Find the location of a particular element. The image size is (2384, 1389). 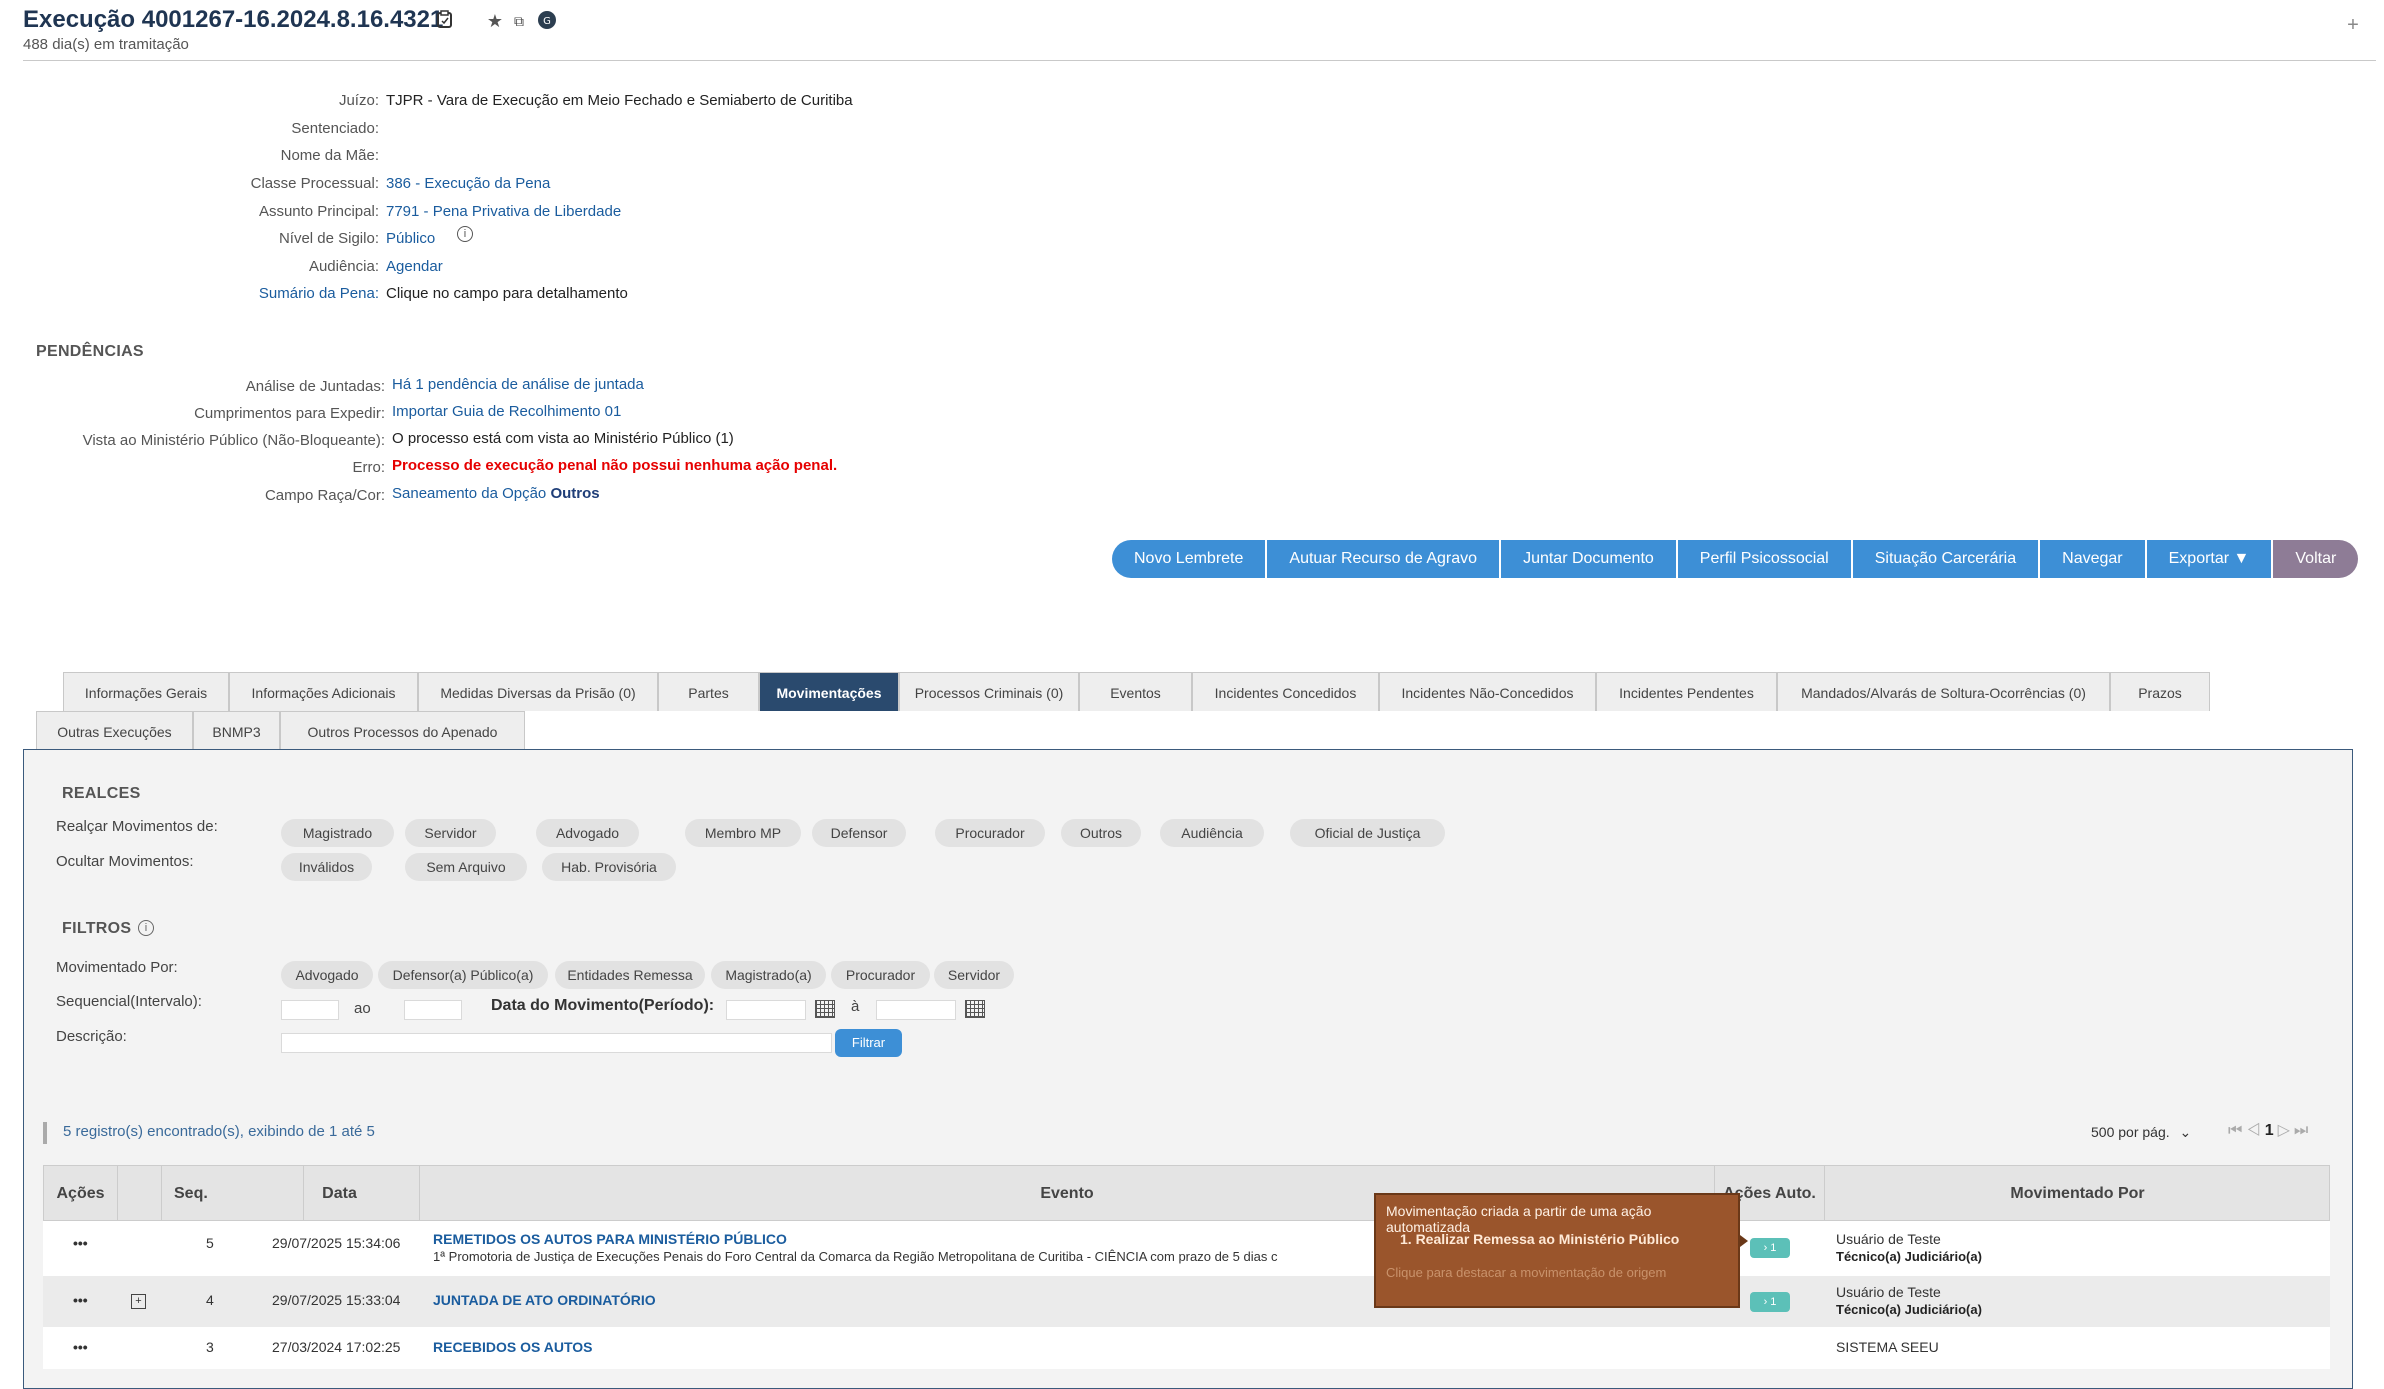

navegar-button: Navegar is located at coordinates (2093, 559).